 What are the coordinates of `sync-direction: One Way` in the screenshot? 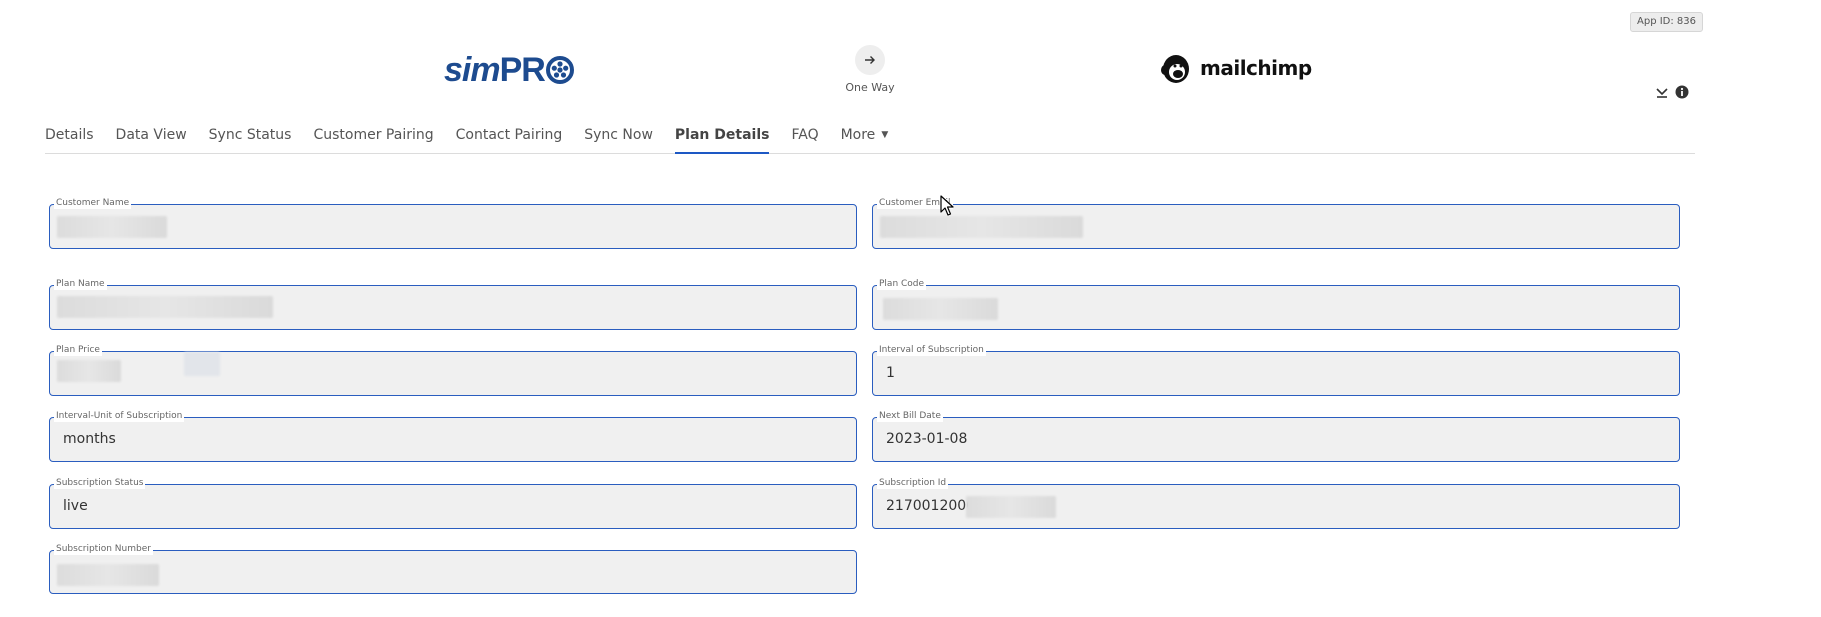 It's located at (870, 69).